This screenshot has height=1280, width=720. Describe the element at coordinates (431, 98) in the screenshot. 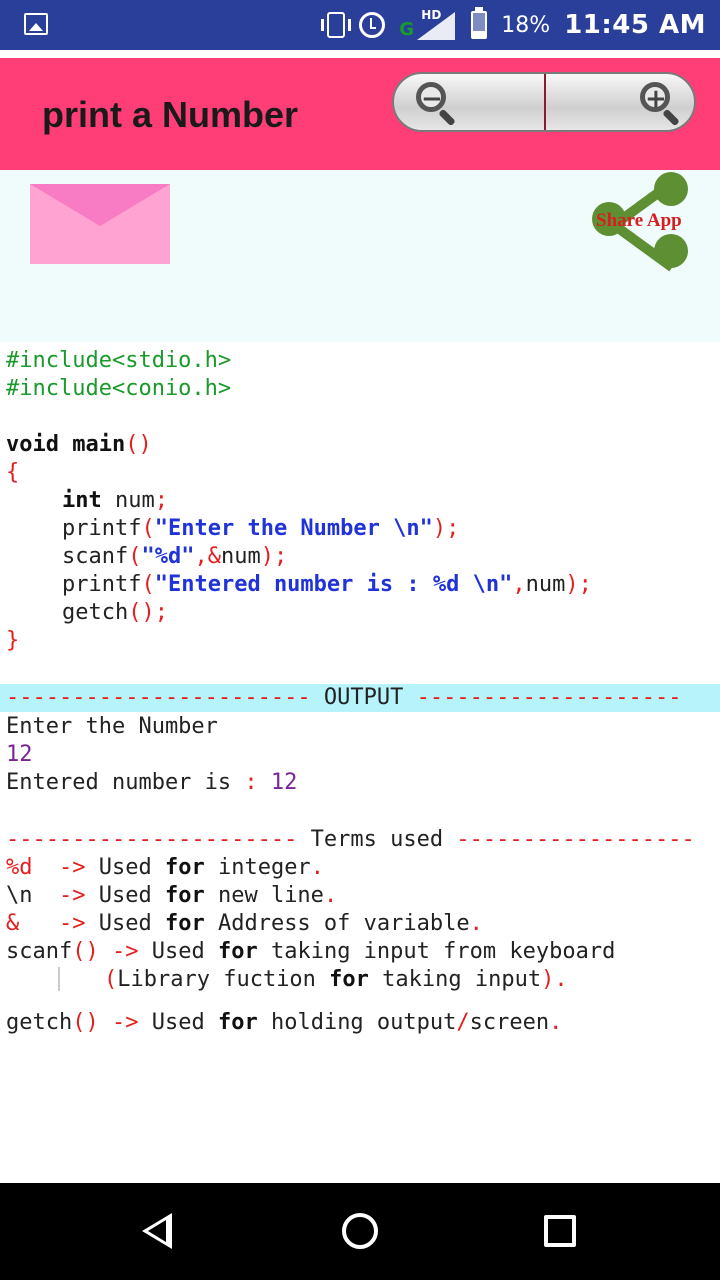

I see `zoom-out-icon: −` at that location.